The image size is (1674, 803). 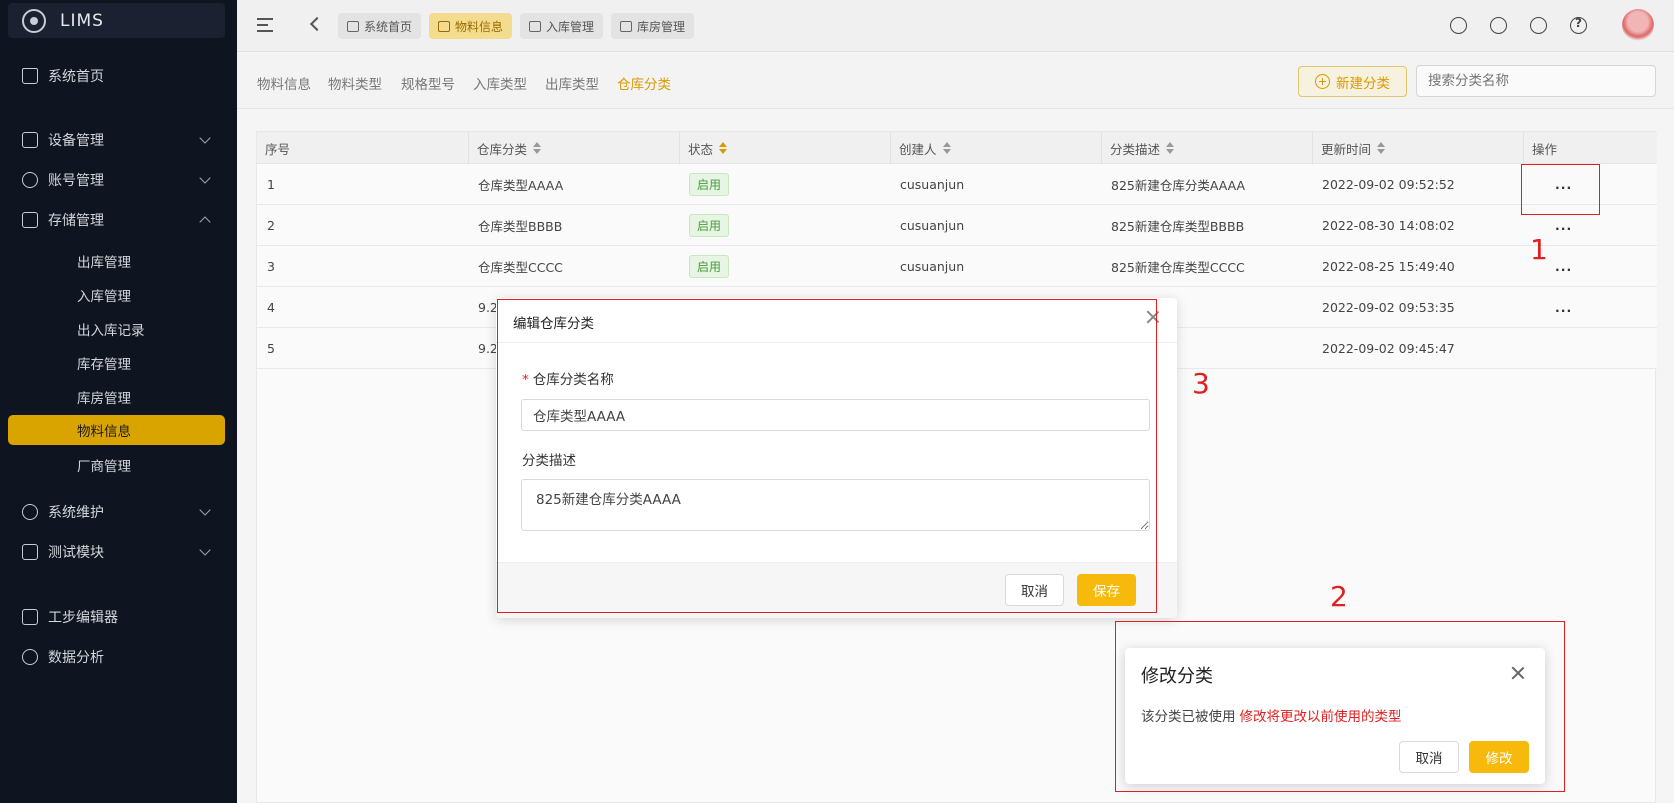 What do you see at coordinates (82, 20) in the screenshot?
I see `app-name: LIMS` at bounding box center [82, 20].